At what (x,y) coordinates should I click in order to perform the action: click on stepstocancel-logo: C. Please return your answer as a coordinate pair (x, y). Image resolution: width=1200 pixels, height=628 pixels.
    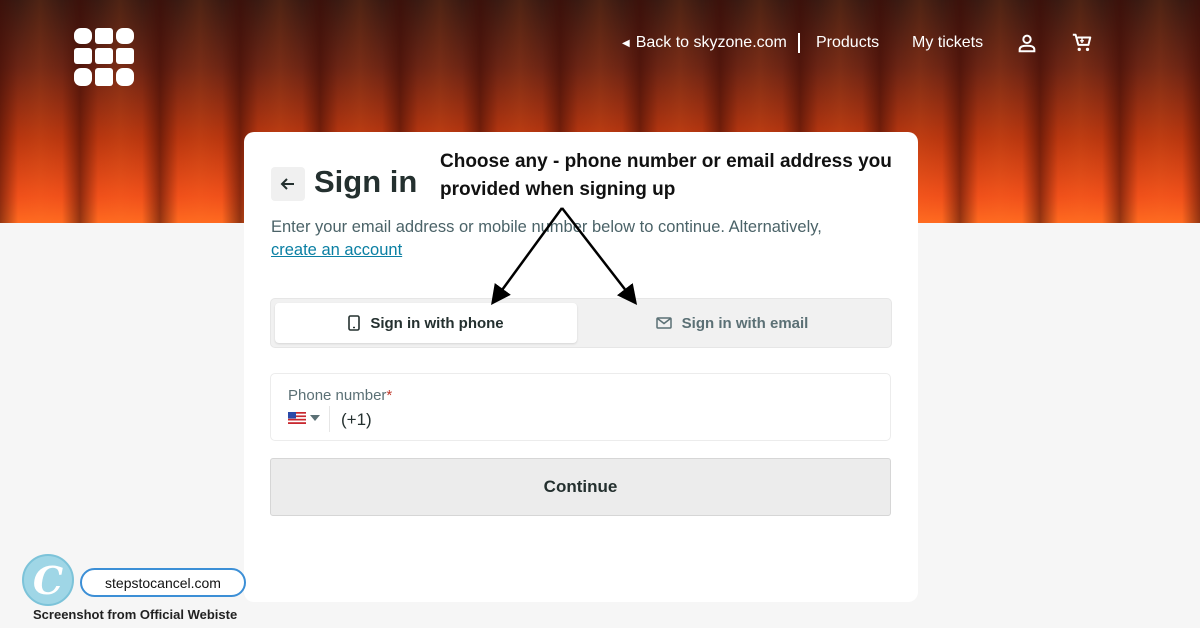
    Looking at the image, I should click on (48, 580).